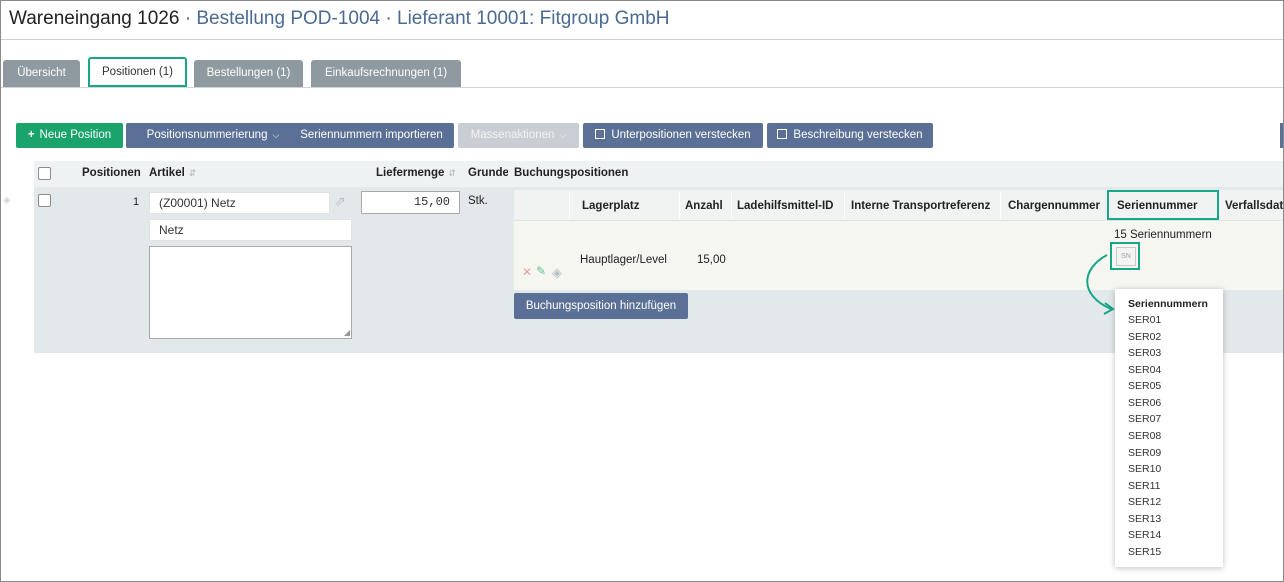  Describe the element at coordinates (681, 135) in the screenshot. I see `hide-subpositions-label: Unterpositionen verstecken` at that location.